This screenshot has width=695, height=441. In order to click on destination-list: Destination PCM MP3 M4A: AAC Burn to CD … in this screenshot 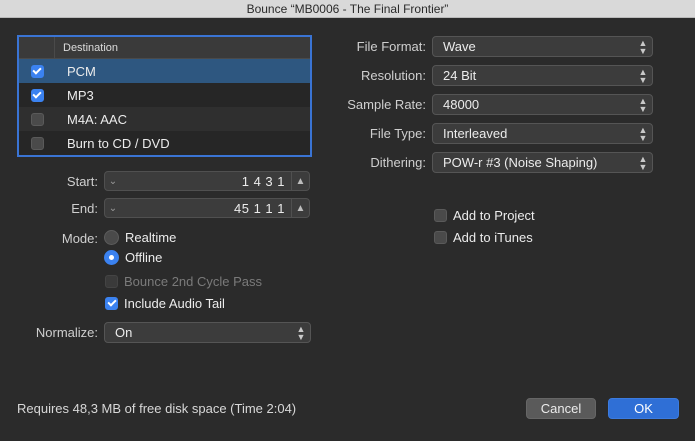, I will do `click(164, 96)`.